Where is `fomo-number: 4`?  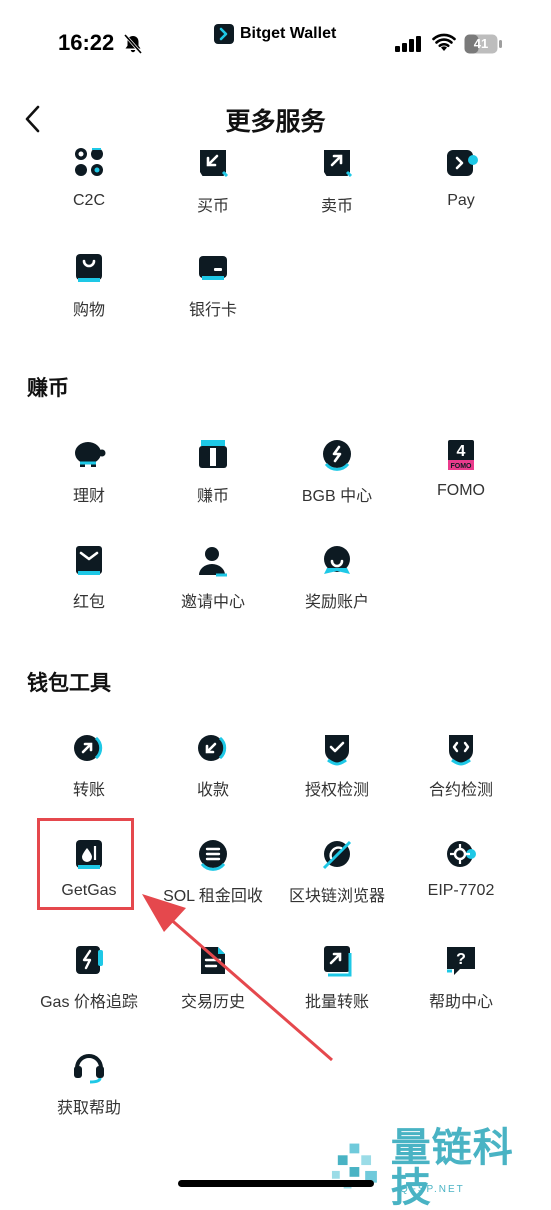
fomo-number: 4 is located at coordinates (461, 451).